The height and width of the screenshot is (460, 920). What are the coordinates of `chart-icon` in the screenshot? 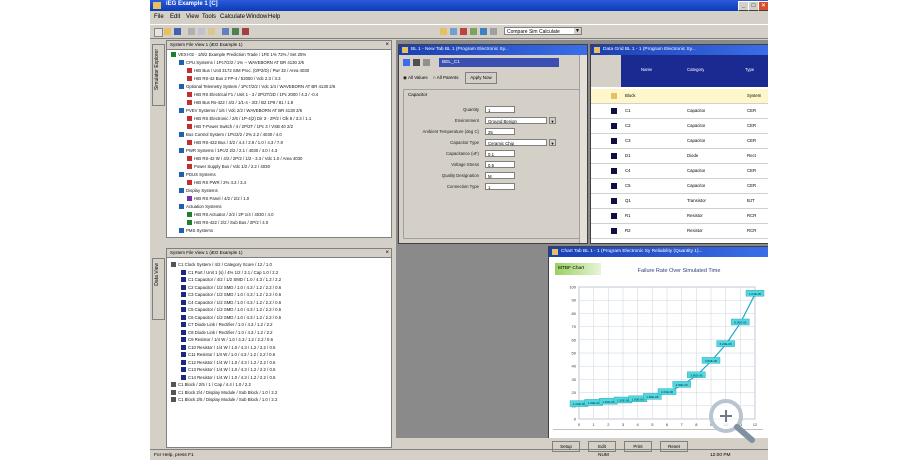 It's located at (463, 31).